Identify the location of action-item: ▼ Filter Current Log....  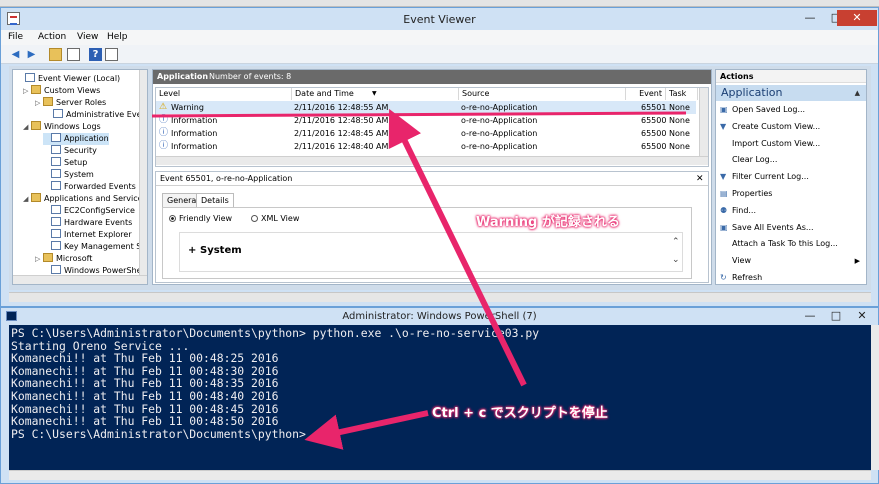
(791, 177).